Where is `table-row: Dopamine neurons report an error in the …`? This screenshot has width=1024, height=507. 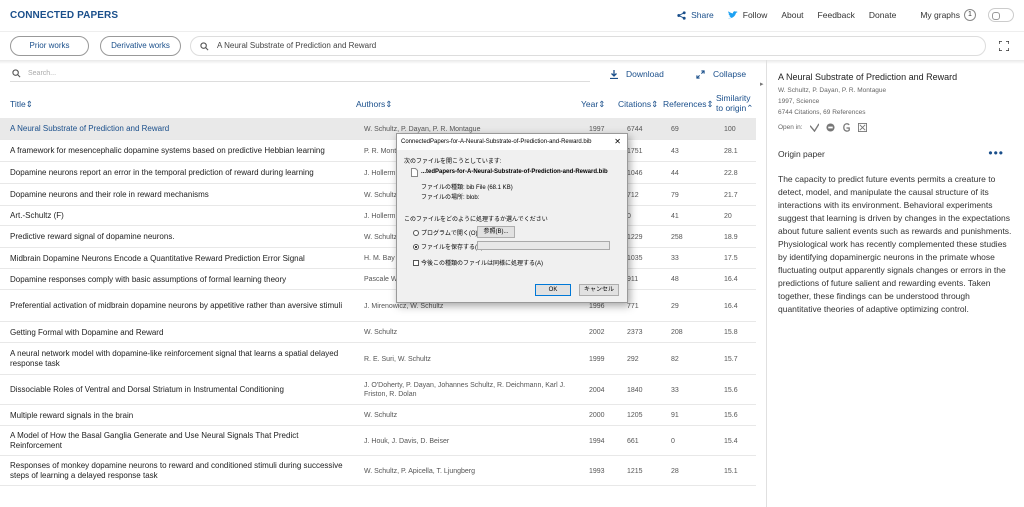
table-row: Dopamine neurons report an error in the … is located at coordinates (378, 173).